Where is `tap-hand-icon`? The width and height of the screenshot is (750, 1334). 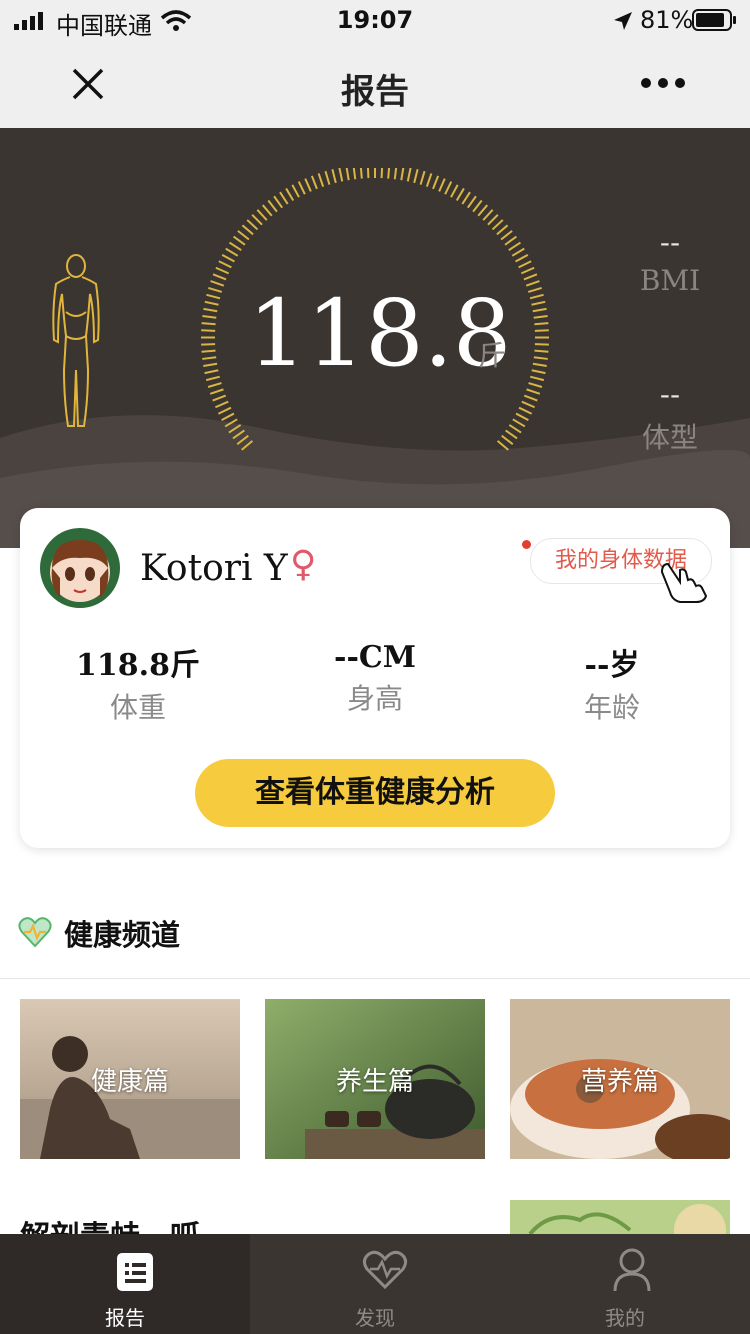 tap-hand-icon is located at coordinates (684, 582).